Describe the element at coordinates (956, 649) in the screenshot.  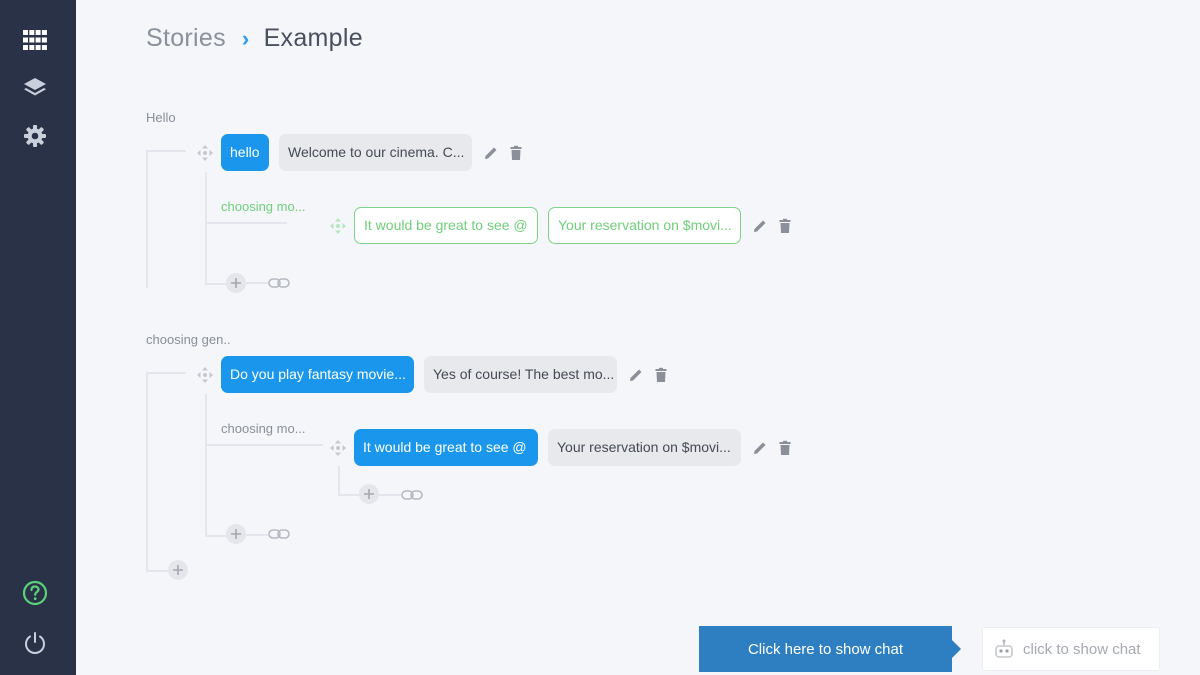
I see `chat-pointer-arrow` at that location.